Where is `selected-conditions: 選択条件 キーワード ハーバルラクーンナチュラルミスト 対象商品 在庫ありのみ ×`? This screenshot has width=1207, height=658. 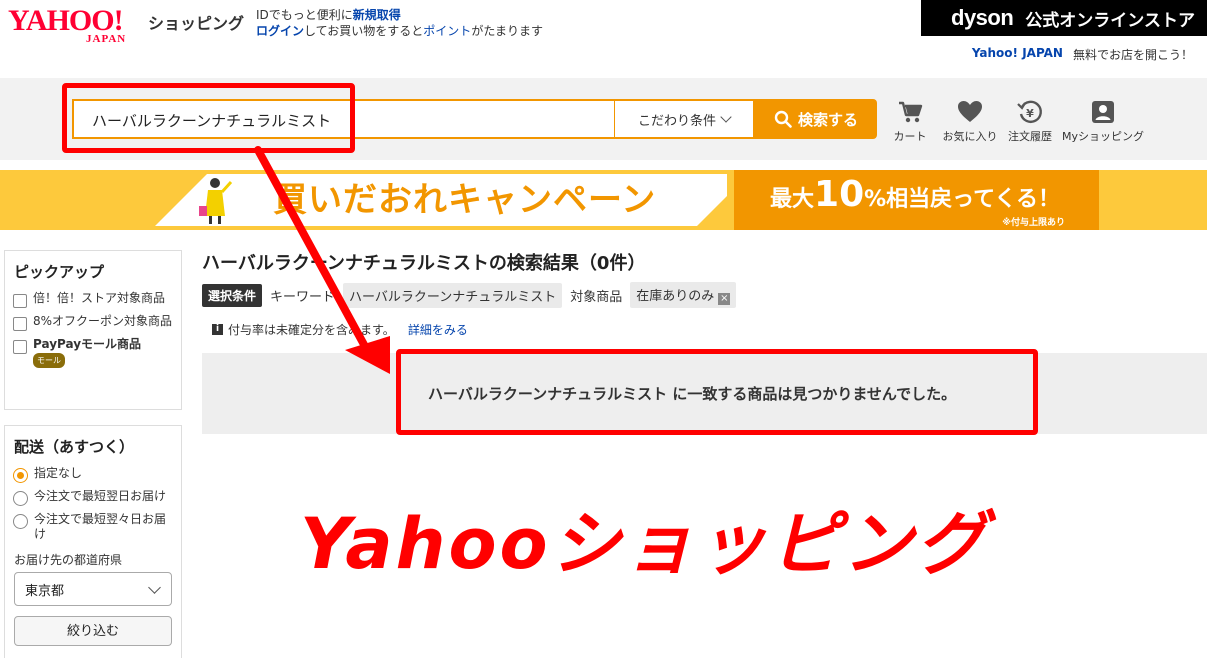
selected-conditions: 選択条件 キーワード ハーバルラクーンナチュラルミスト 対象商品 在庫ありのみ × is located at coordinates (469, 295).